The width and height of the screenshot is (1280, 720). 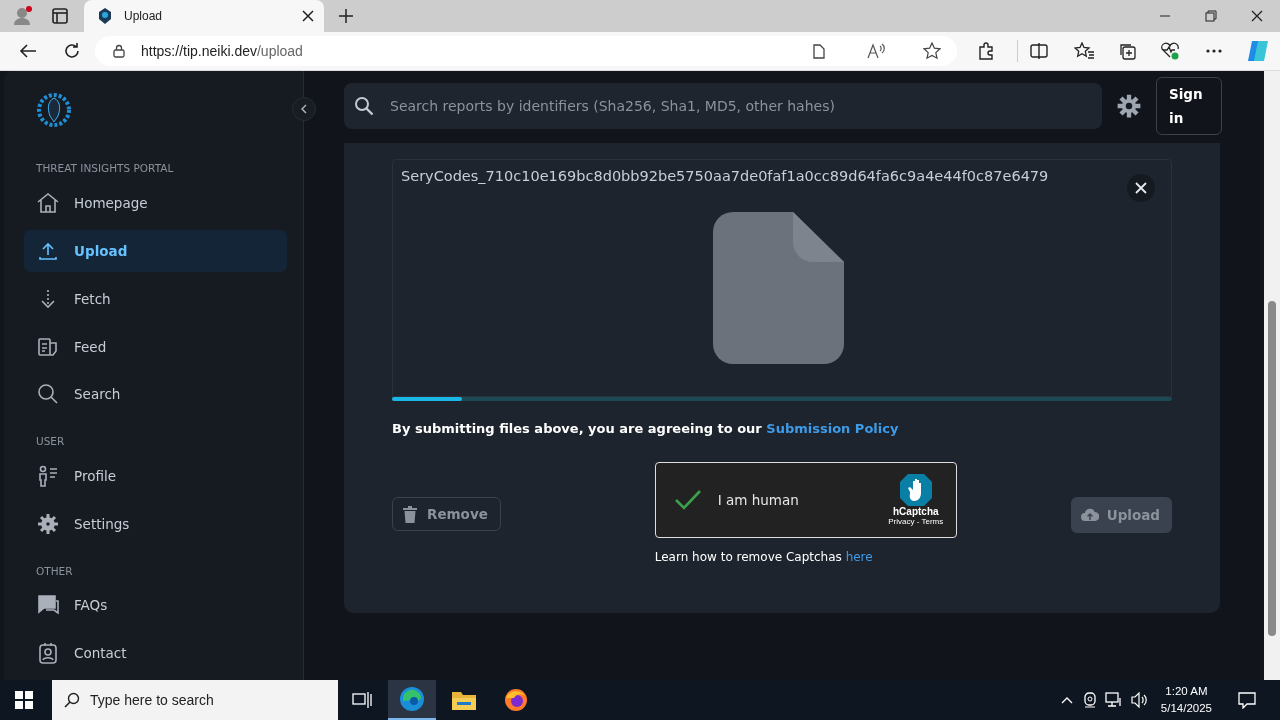 I want to click on nav-item: Upload, so click(x=155, y=251).